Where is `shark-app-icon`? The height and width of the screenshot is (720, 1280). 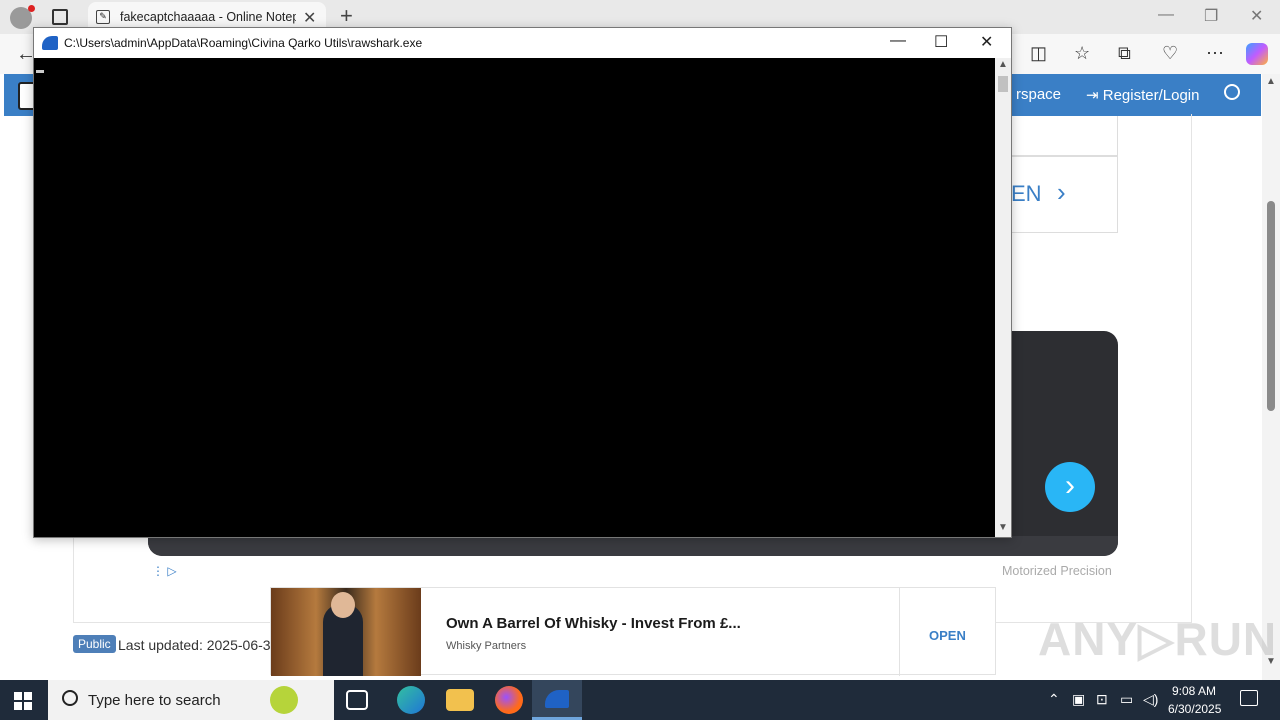 shark-app-icon is located at coordinates (50, 43).